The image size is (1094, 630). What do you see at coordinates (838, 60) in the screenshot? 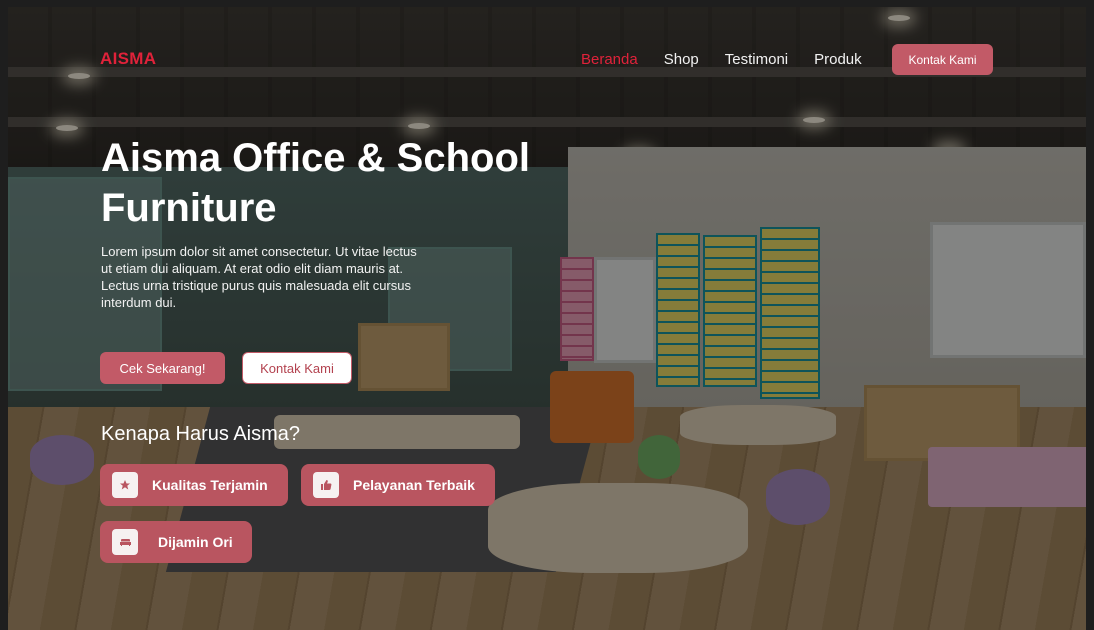
I see `nav-item-produk: Produk` at bounding box center [838, 60].